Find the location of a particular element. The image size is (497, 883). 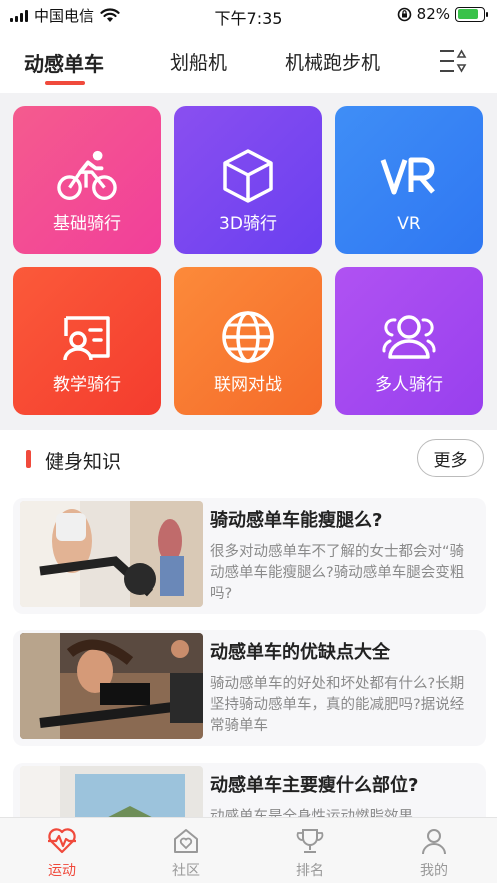

mode-tile-online-battle: 联网对战 is located at coordinates (248, 341).